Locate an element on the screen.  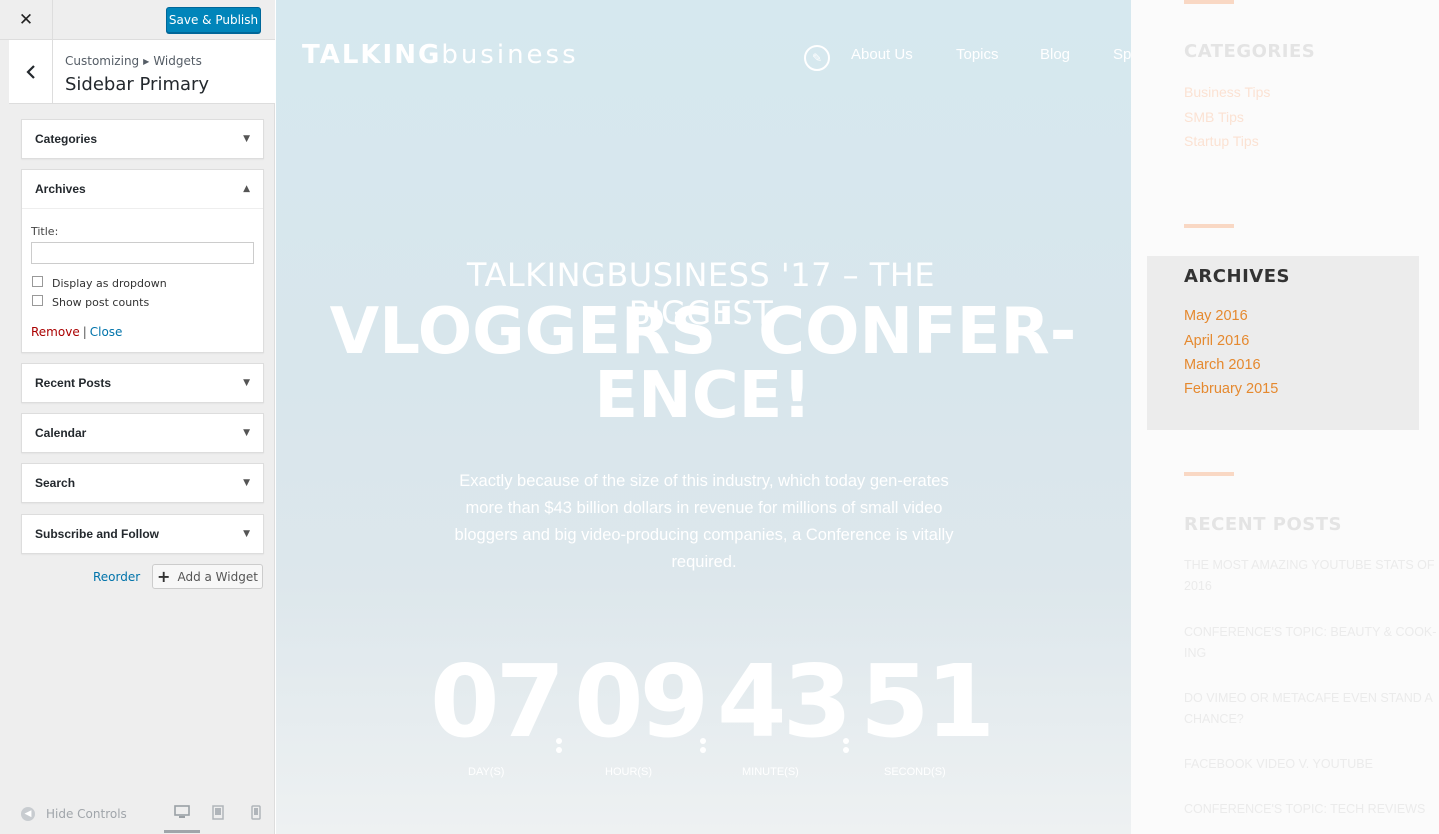
archives-heading: ARCHIVES is located at coordinates (1237, 276).